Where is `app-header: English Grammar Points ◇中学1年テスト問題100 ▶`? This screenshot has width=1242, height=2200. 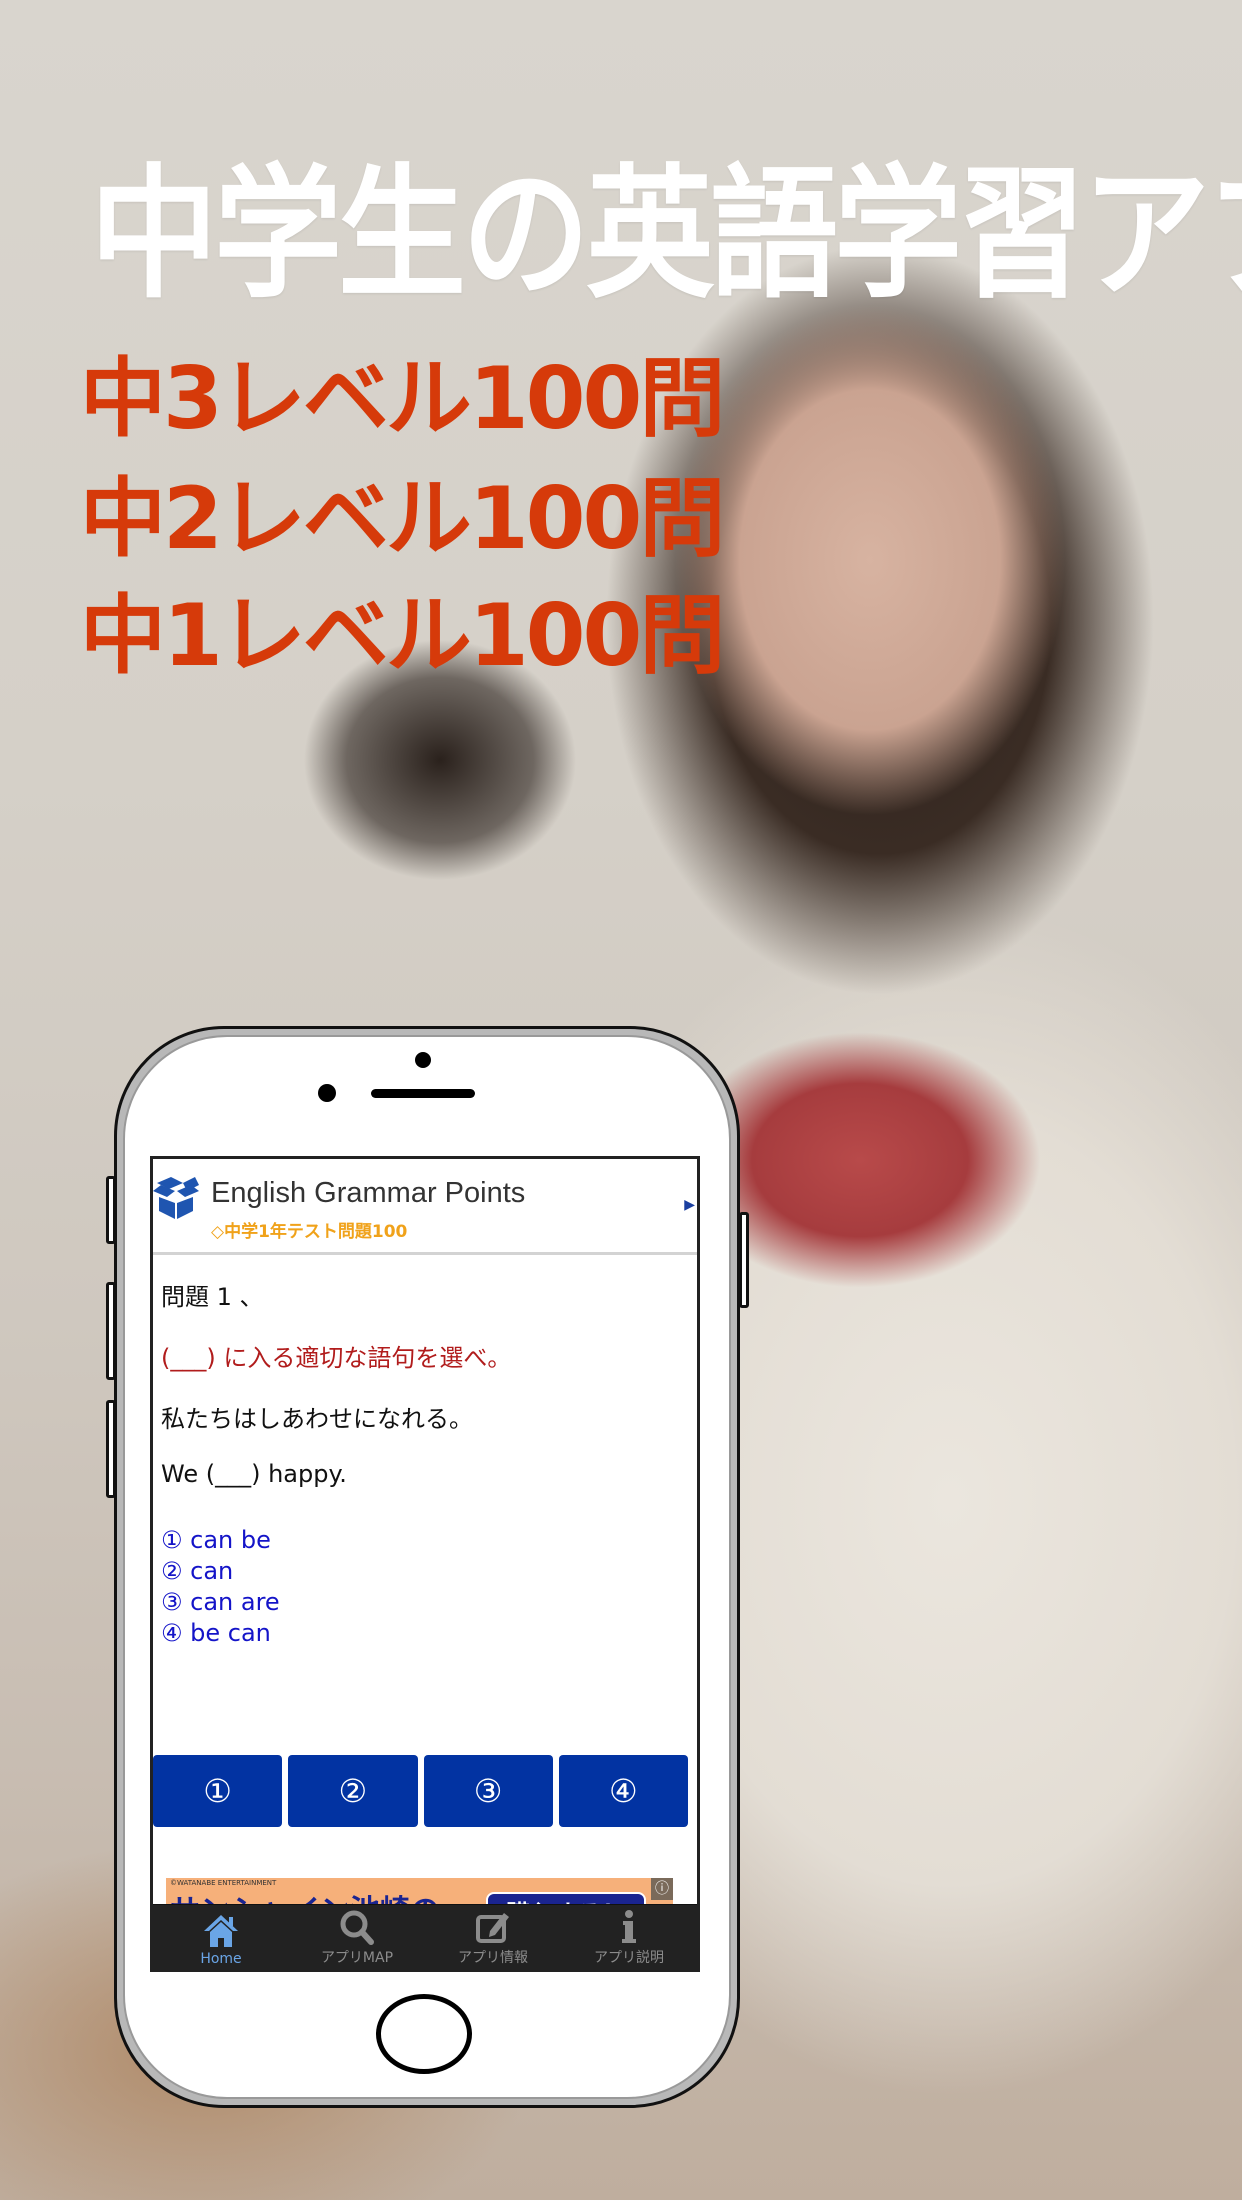
app-header: English Grammar Points ◇中学1年テスト問題100 ▶ is located at coordinates (425, 1207).